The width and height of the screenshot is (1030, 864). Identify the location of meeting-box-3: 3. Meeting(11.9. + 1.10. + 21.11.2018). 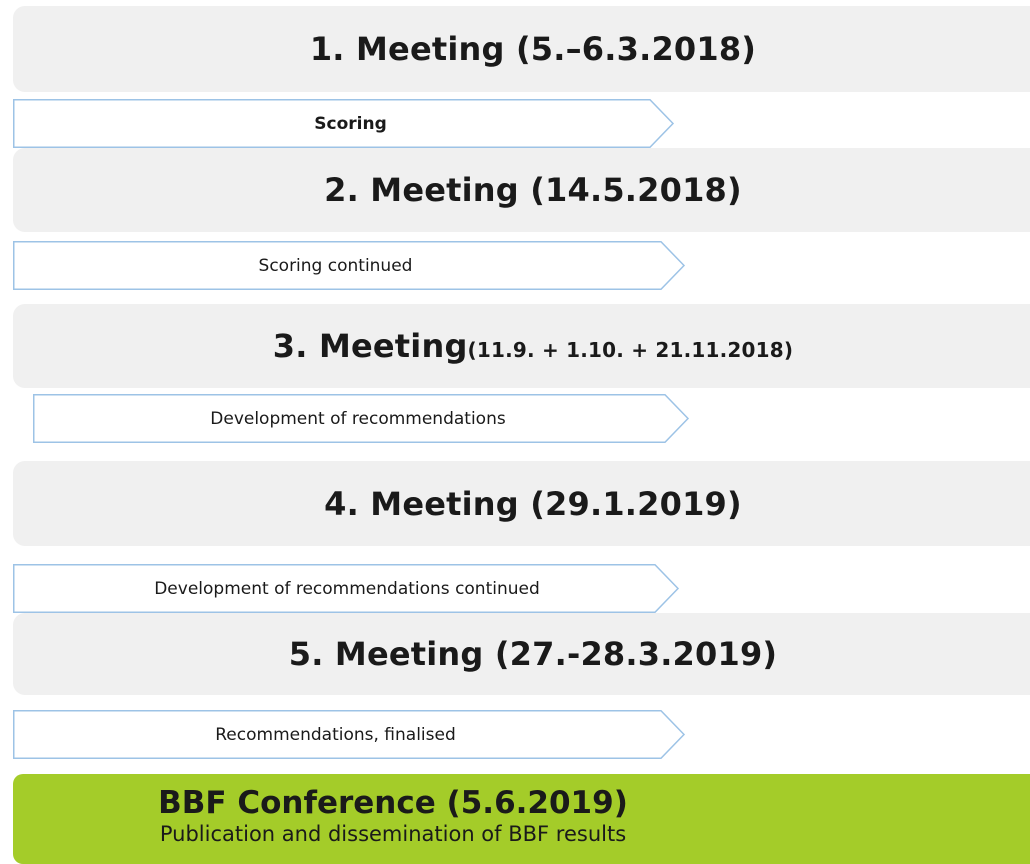
(521, 346).